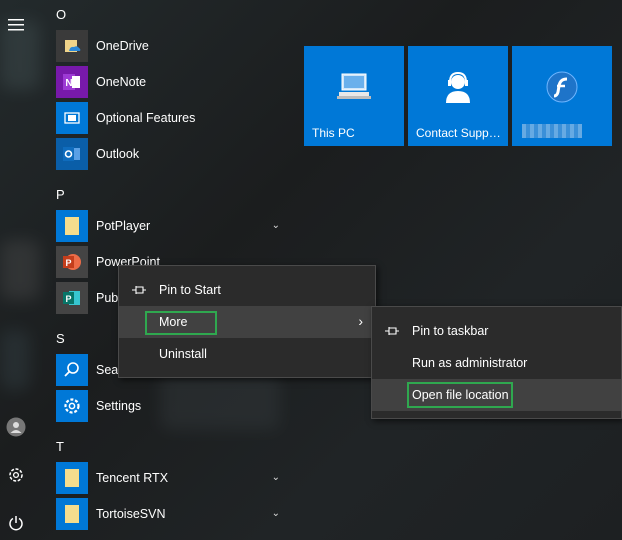 This screenshot has height=540, width=622. Describe the element at coordinates (72, 118) in the screenshot. I see `optional-features-icon` at that location.